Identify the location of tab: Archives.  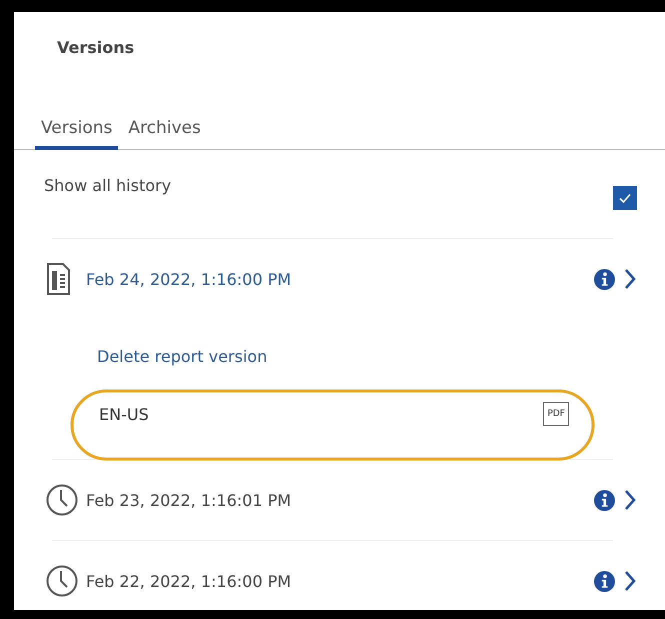
(164, 132).